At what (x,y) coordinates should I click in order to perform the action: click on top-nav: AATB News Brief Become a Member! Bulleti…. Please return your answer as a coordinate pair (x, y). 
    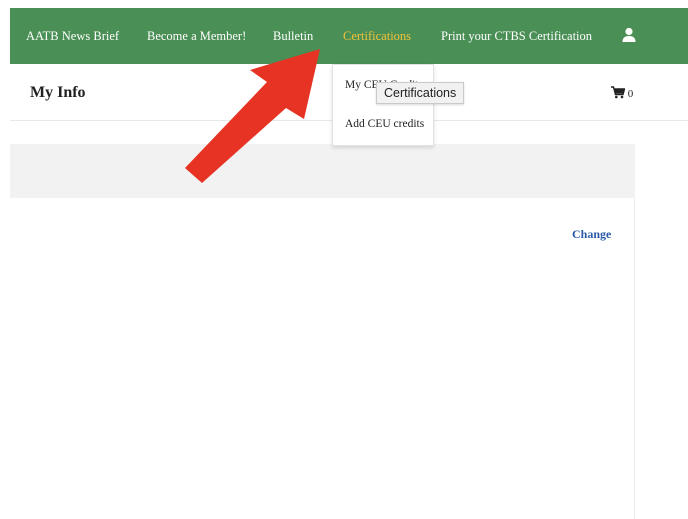
    Looking at the image, I should click on (349, 36).